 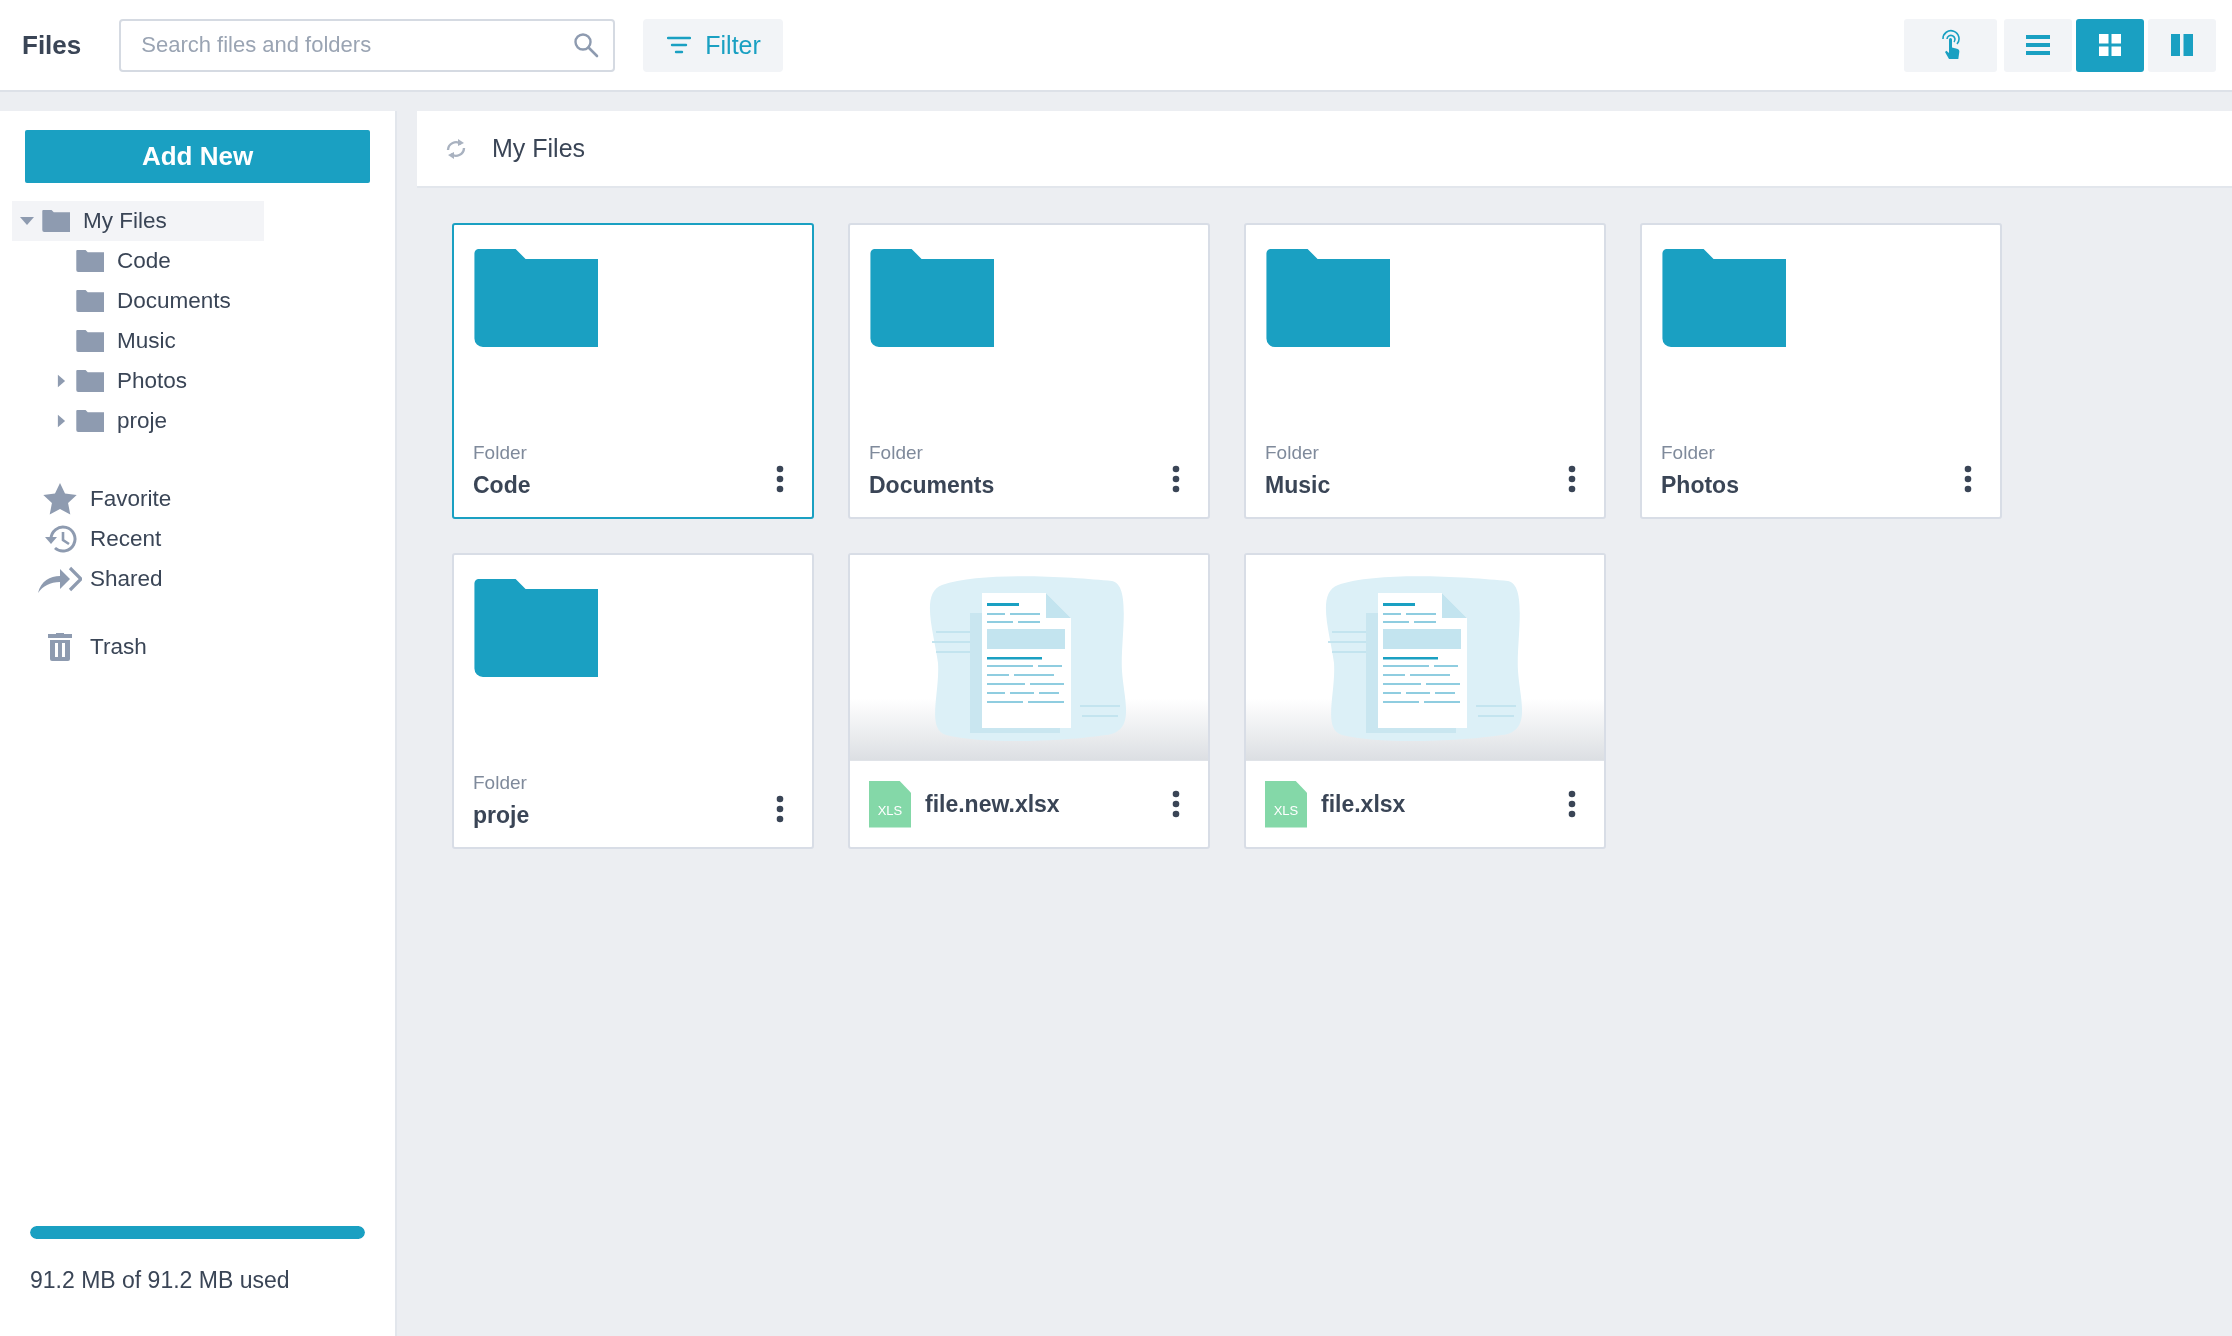 I want to click on grid-view-button, so click(x=2110, y=45).